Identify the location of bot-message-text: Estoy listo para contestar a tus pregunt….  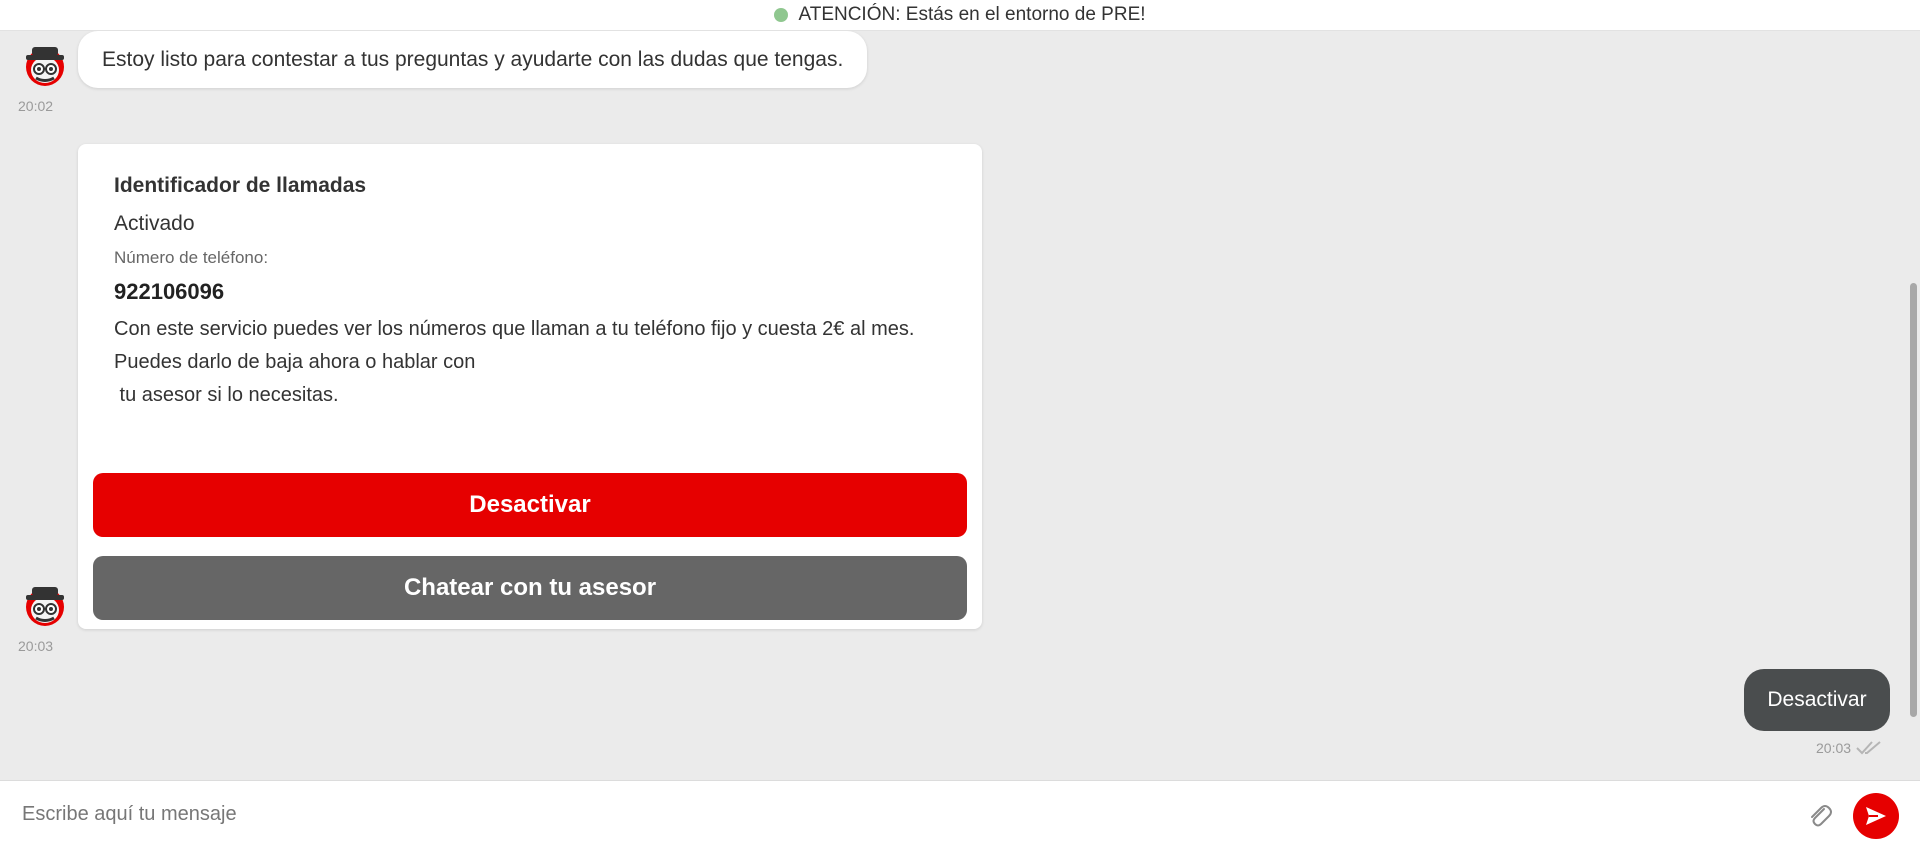
(473, 59).